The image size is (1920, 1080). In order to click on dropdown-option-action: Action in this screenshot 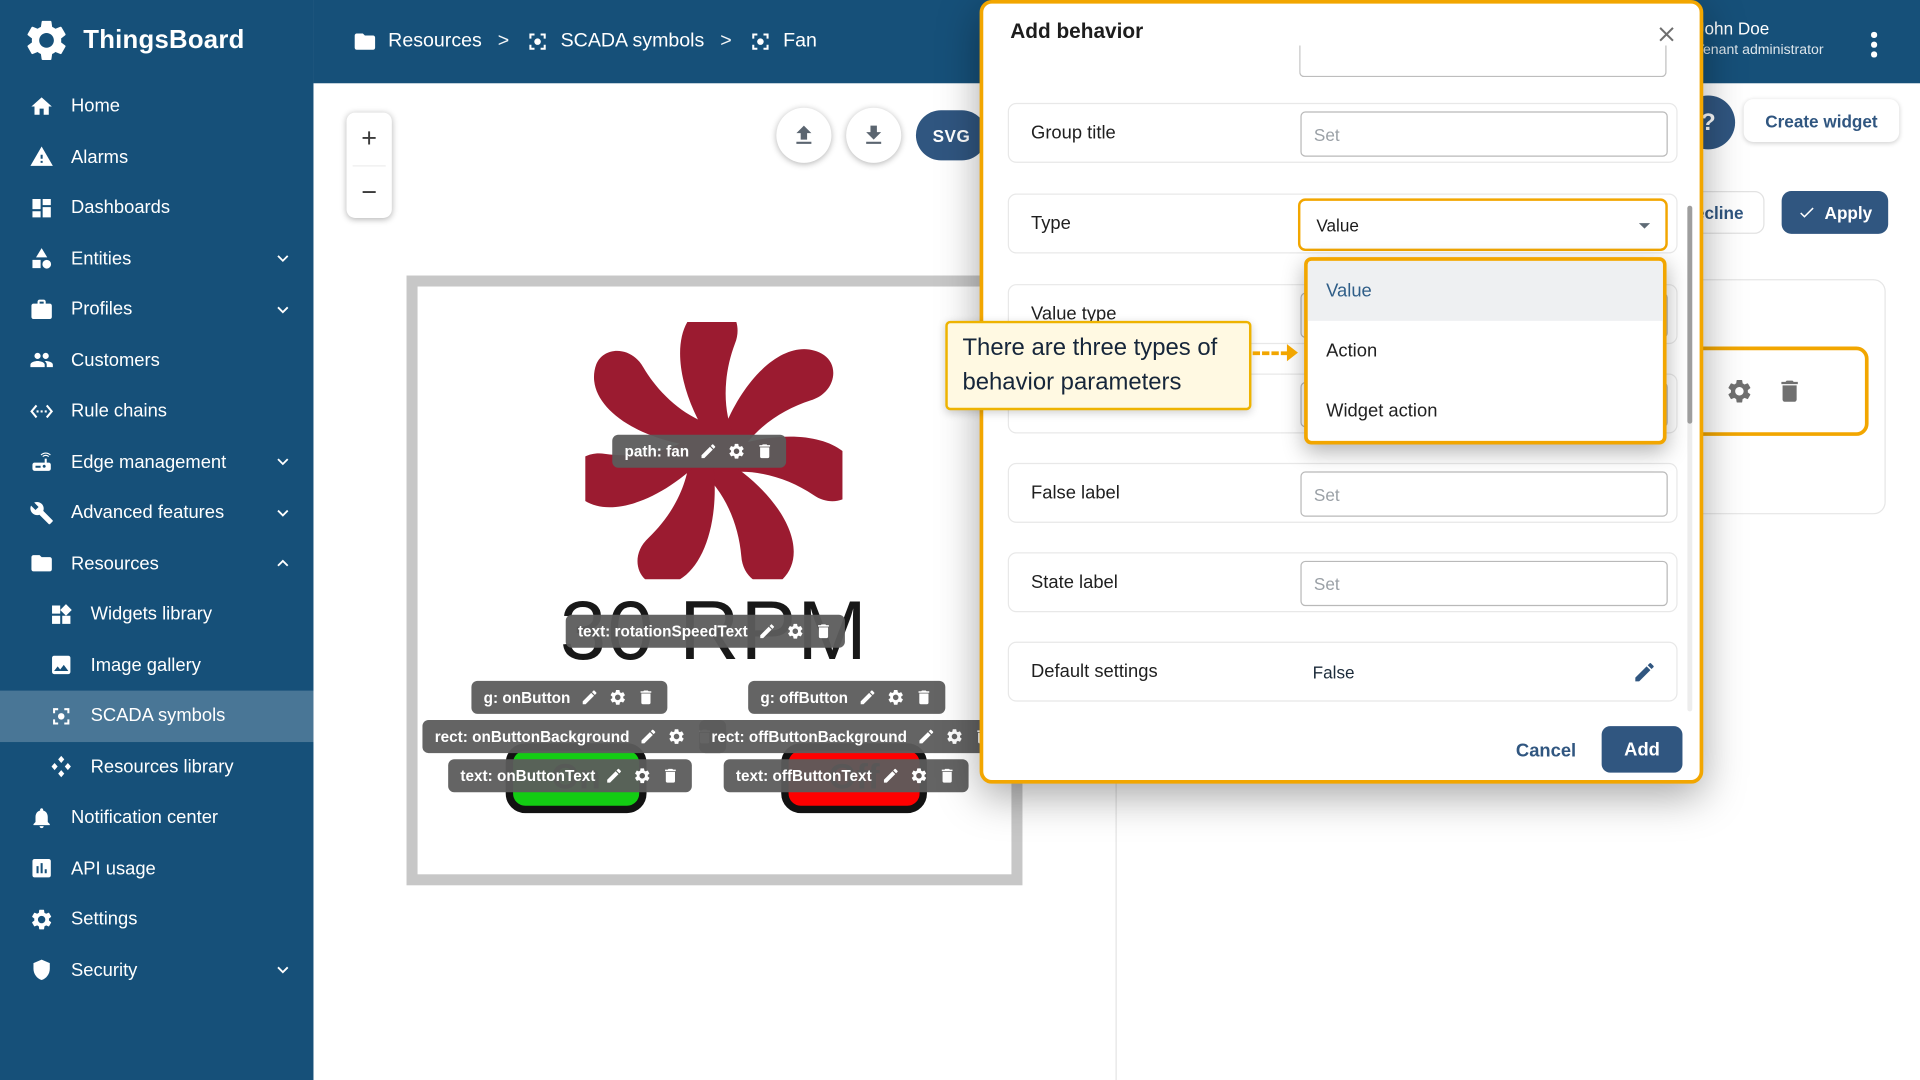, I will do `click(1485, 351)`.